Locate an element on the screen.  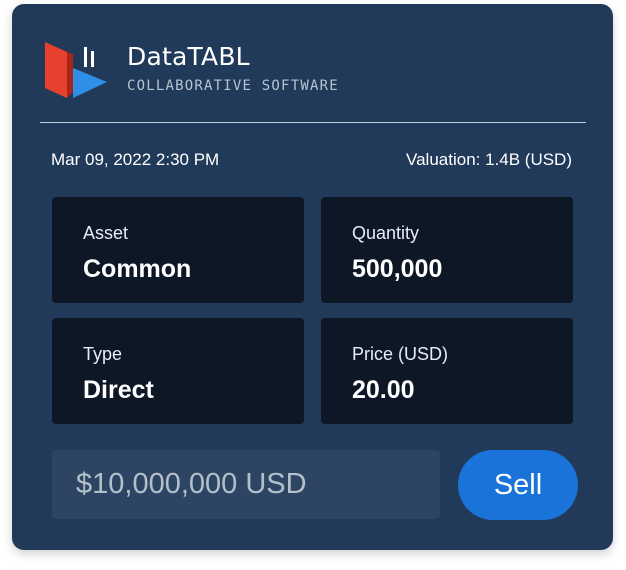
quantity-tile: Quantity 500,000 is located at coordinates (447, 250).